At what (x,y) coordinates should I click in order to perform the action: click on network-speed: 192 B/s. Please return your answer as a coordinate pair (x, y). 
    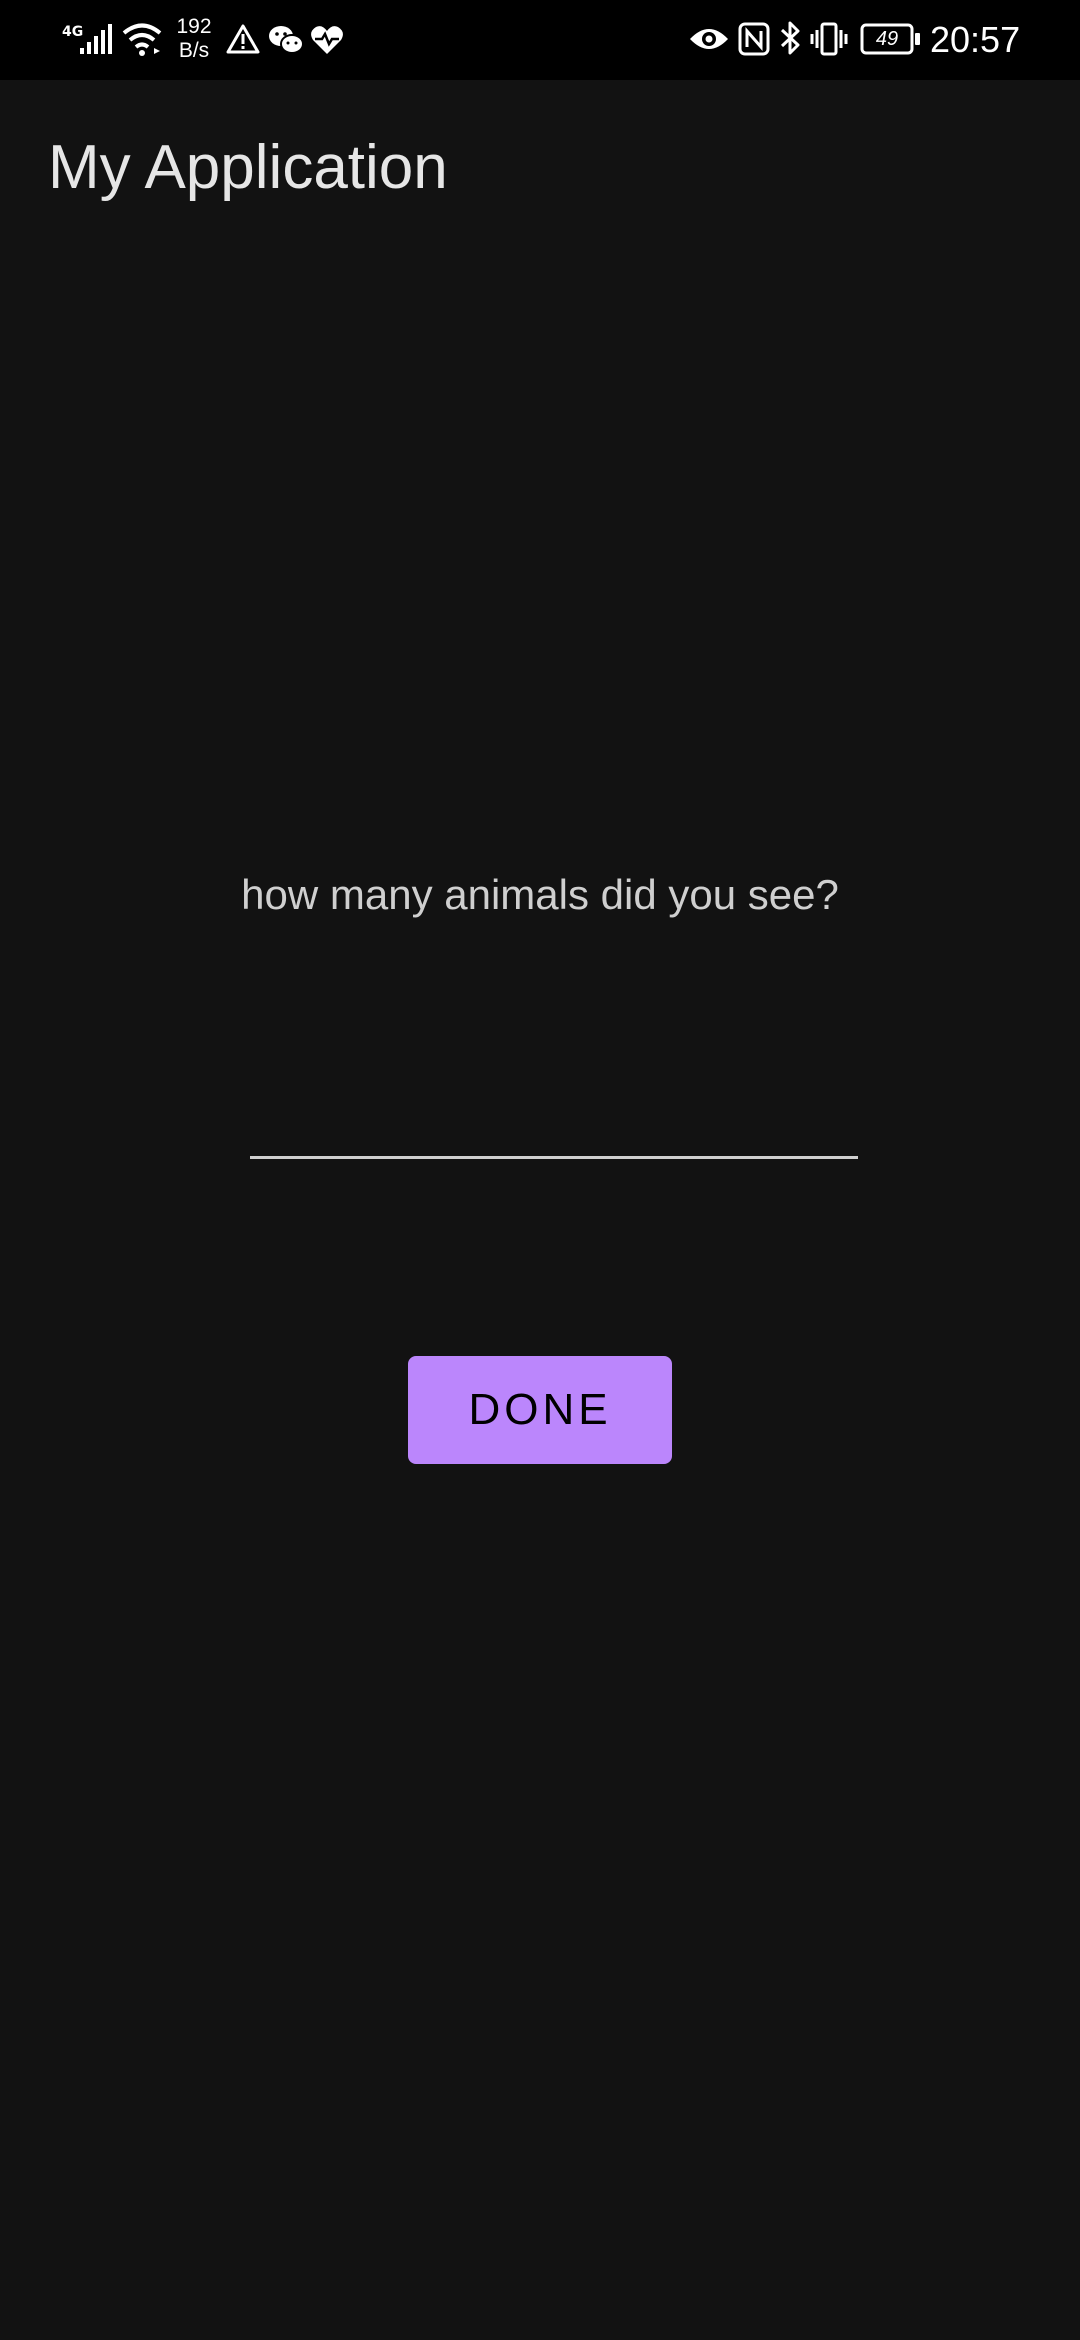
    Looking at the image, I should click on (194, 39).